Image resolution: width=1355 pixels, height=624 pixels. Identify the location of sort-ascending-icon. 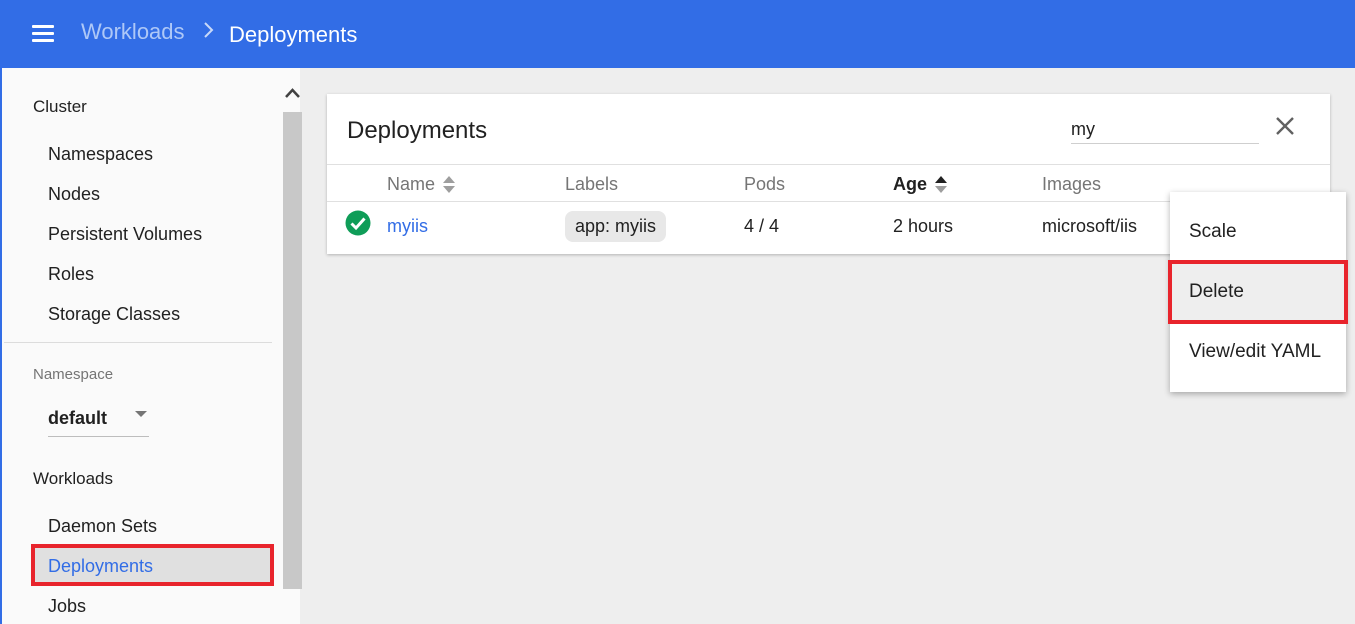
(941, 185).